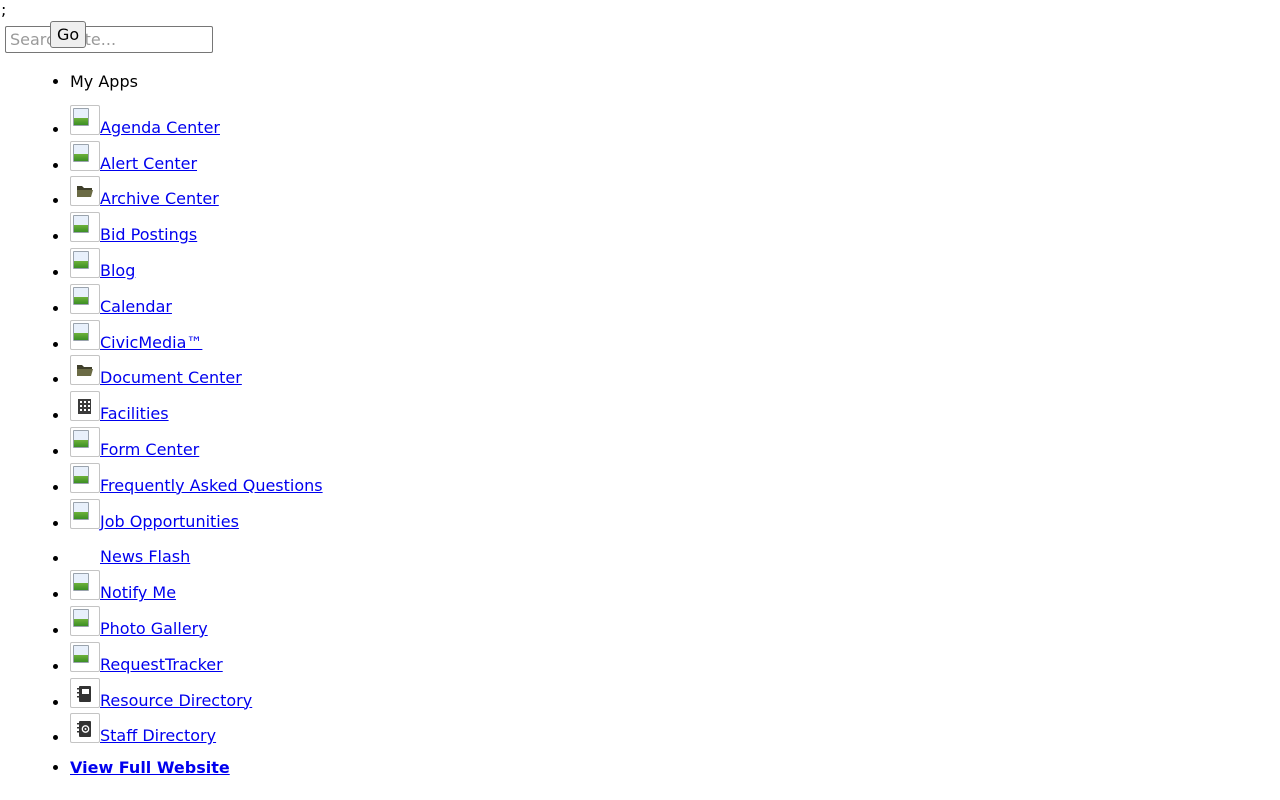 The height and width of the screenshot is (800, 1280). I want to click on list-item: View Full Website, so click(150, 768).